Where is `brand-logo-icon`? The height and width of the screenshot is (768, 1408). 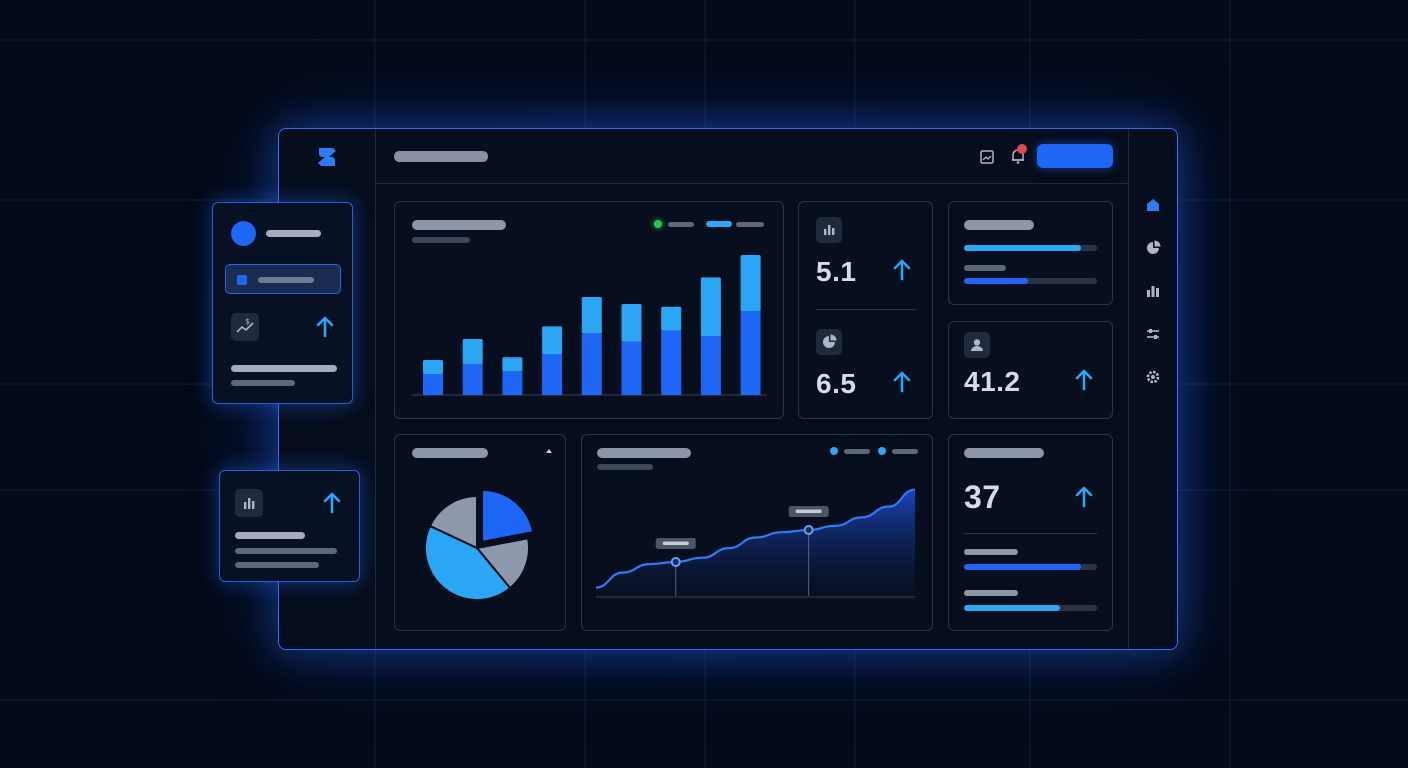
brand-logo-icon is located at coordinates (327, 157).